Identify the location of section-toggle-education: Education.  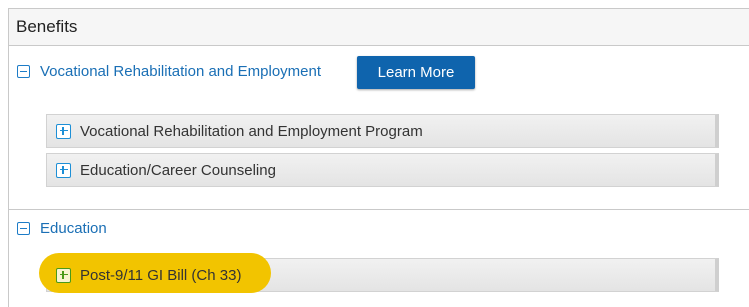
(62, 228).